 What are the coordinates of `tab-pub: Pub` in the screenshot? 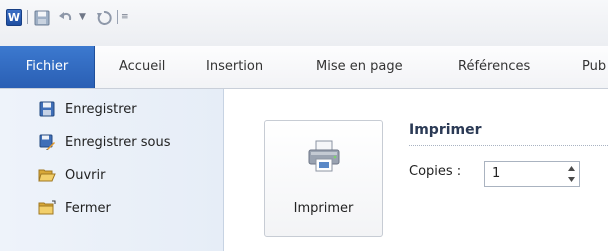 It's located at (594, 67).